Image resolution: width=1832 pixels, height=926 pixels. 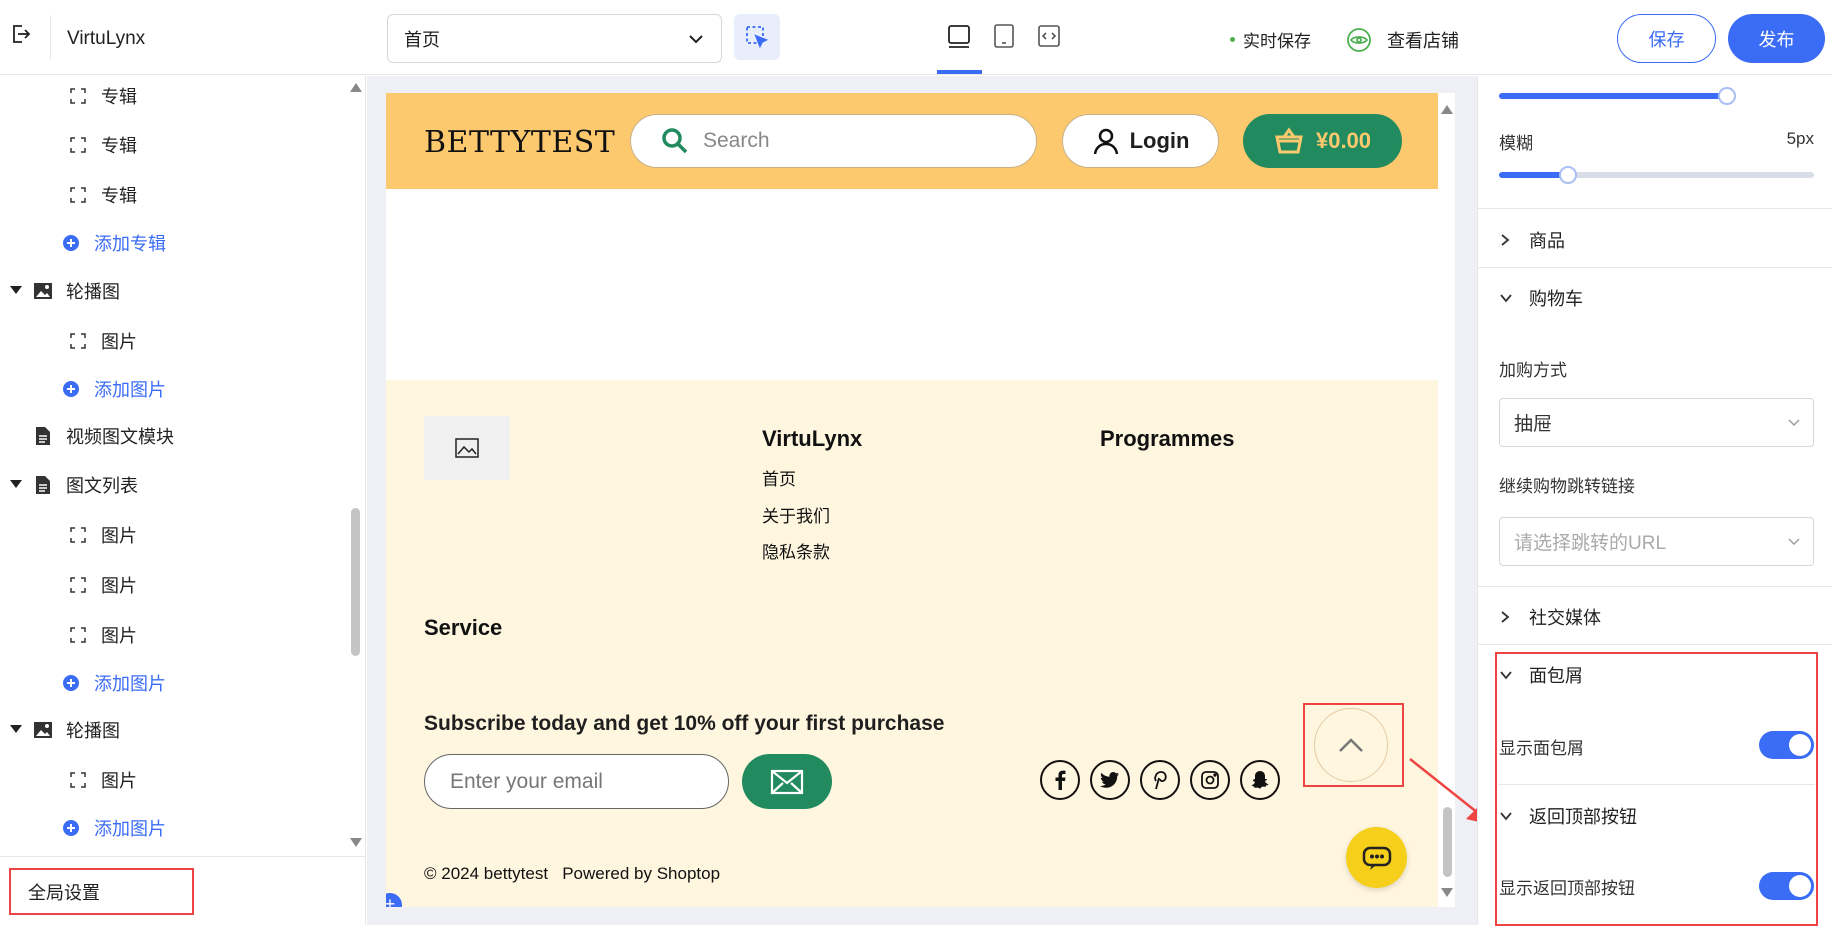 What do you see at coordinates (1567, 486) in the screenshot?
I see `continue-link-label: 继续购物跳转链接` at bounding box center [1567, 486].